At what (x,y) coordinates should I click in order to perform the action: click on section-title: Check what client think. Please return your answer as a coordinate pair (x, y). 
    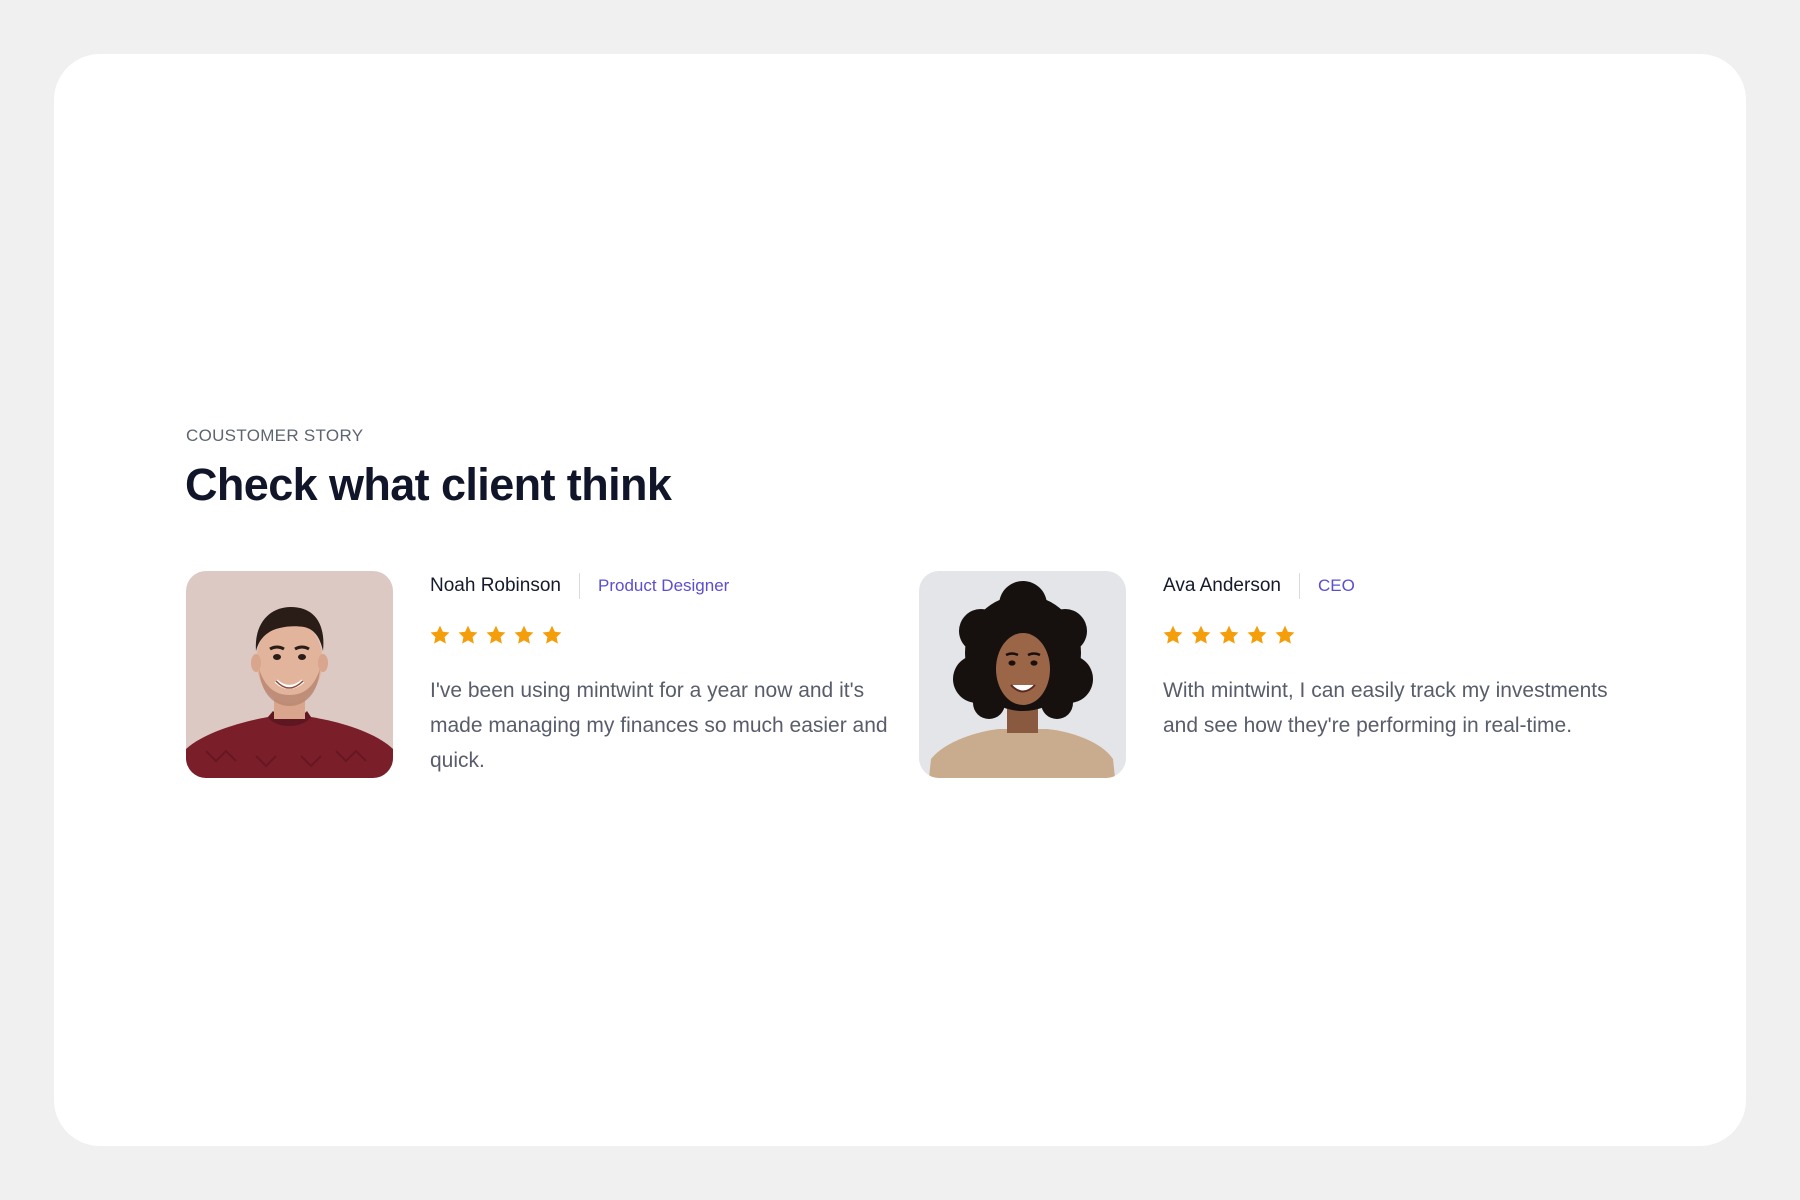
    Looking at the image, I should click on (428, 484).